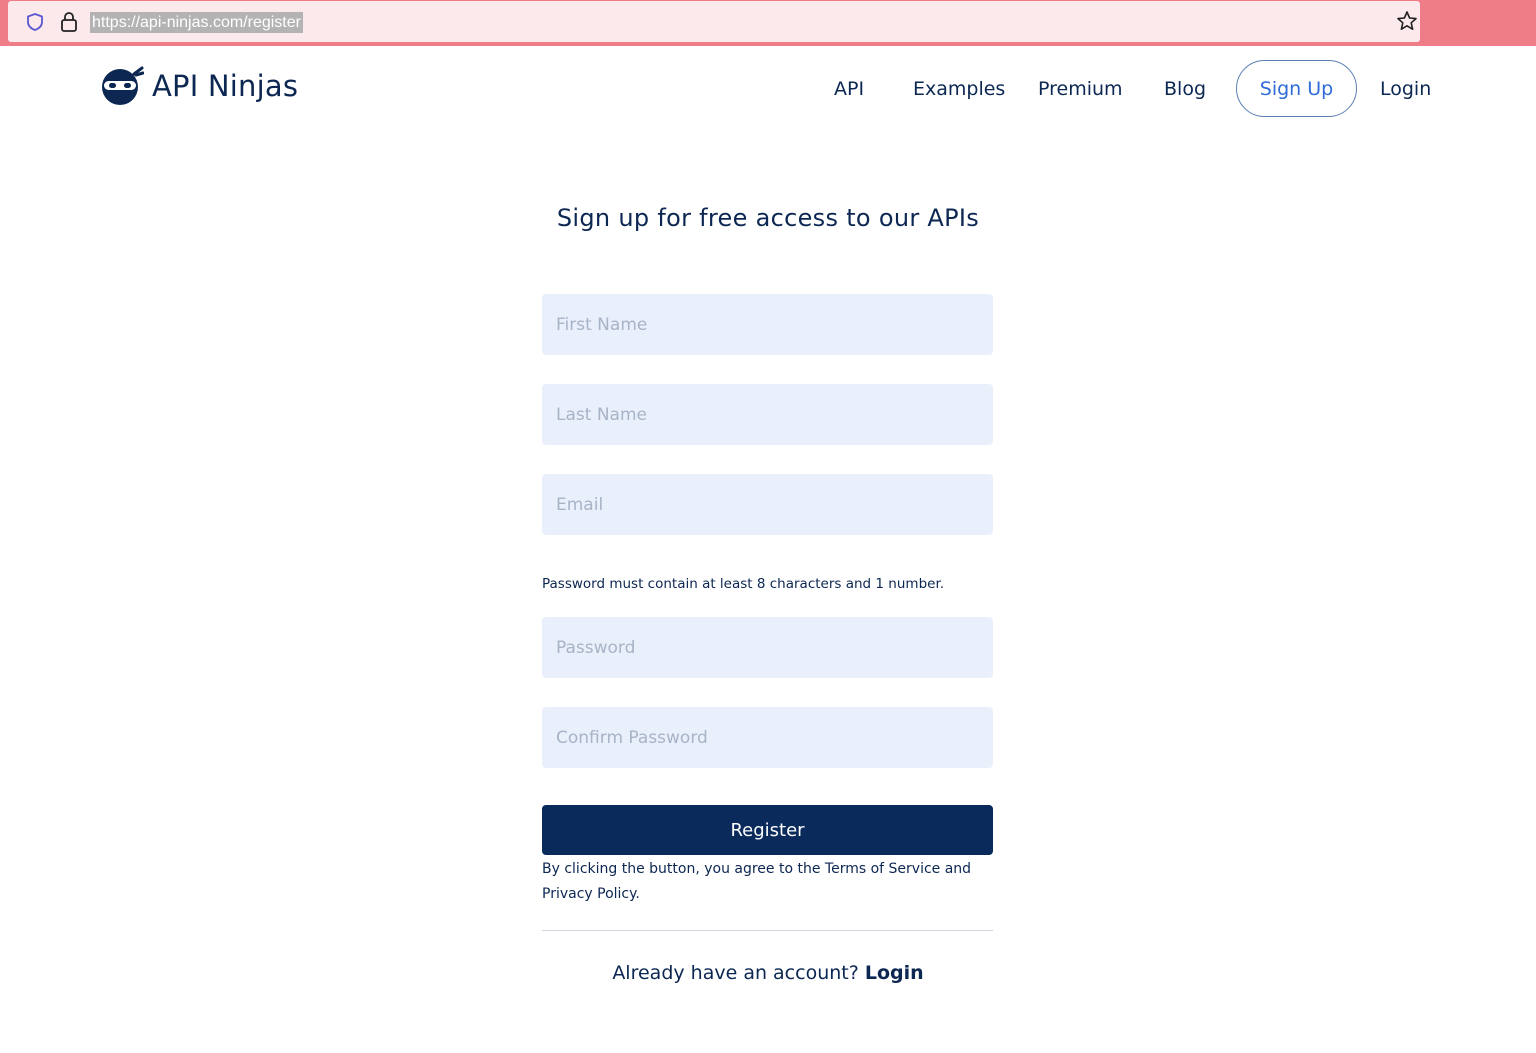 This screenshot has width=1536, height=1053. What do you see at coordinates (1407, 21) in the screenshot?
I see `star-icon` at bounding box center [1407, 21].